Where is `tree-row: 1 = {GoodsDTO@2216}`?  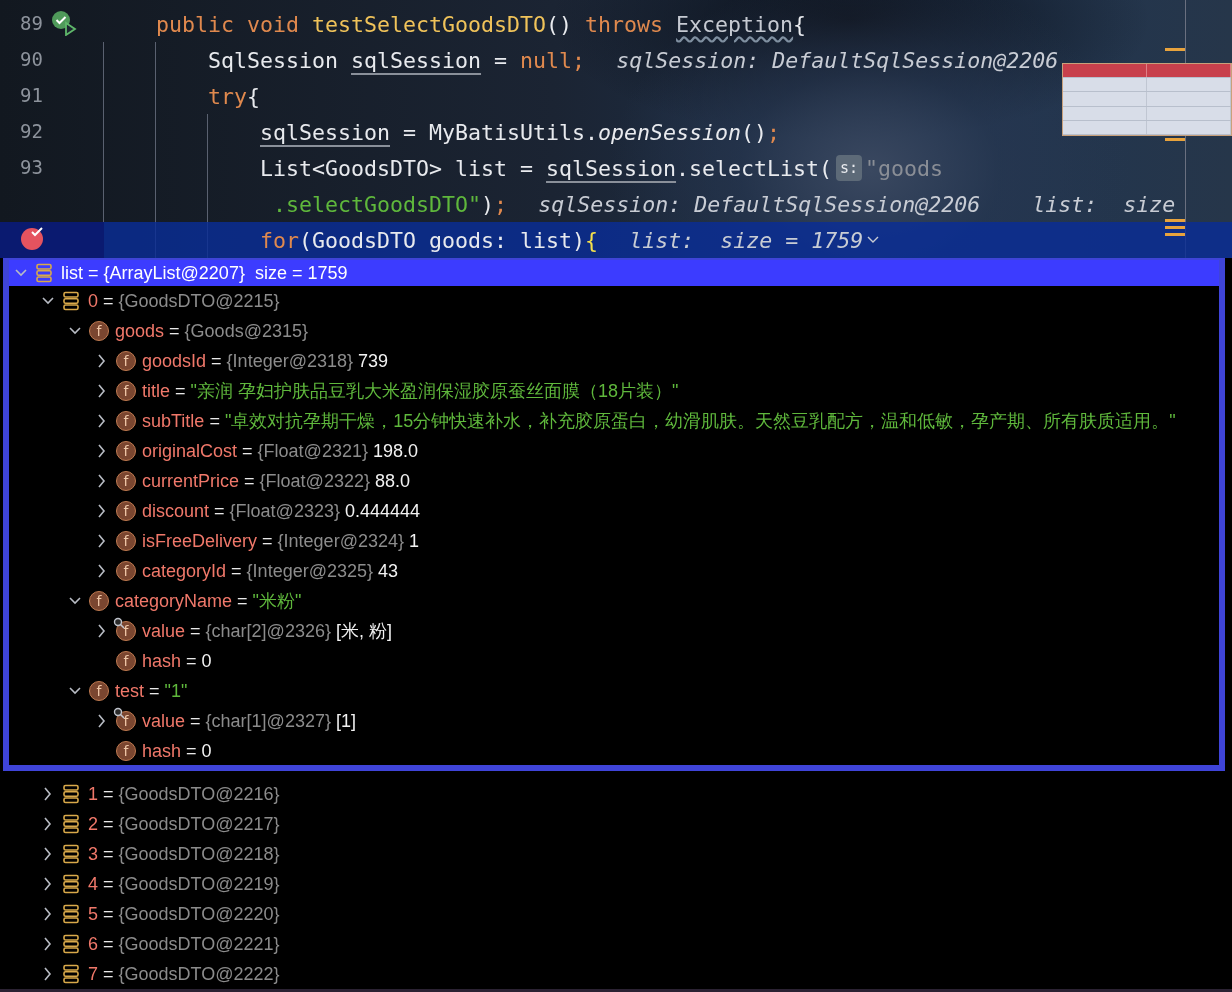 tree-row: 1 = {GoodsDTO@2216} is located at coordinates (620, 794).